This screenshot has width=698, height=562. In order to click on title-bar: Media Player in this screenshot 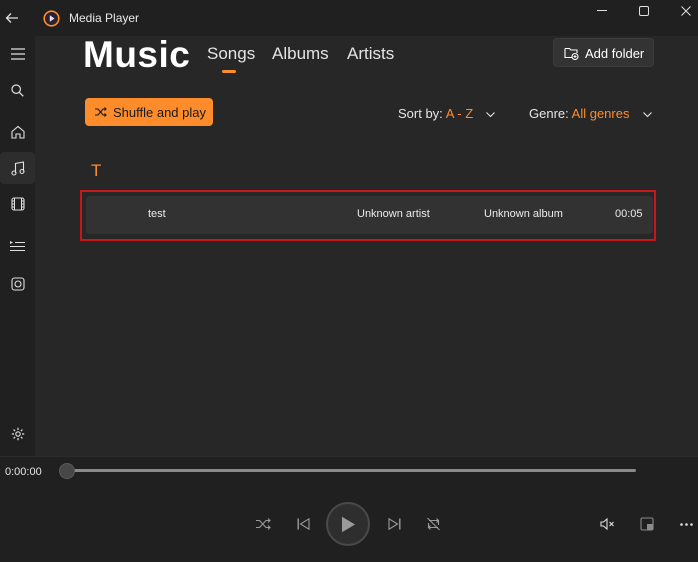, I will do `click(349, 18)`.